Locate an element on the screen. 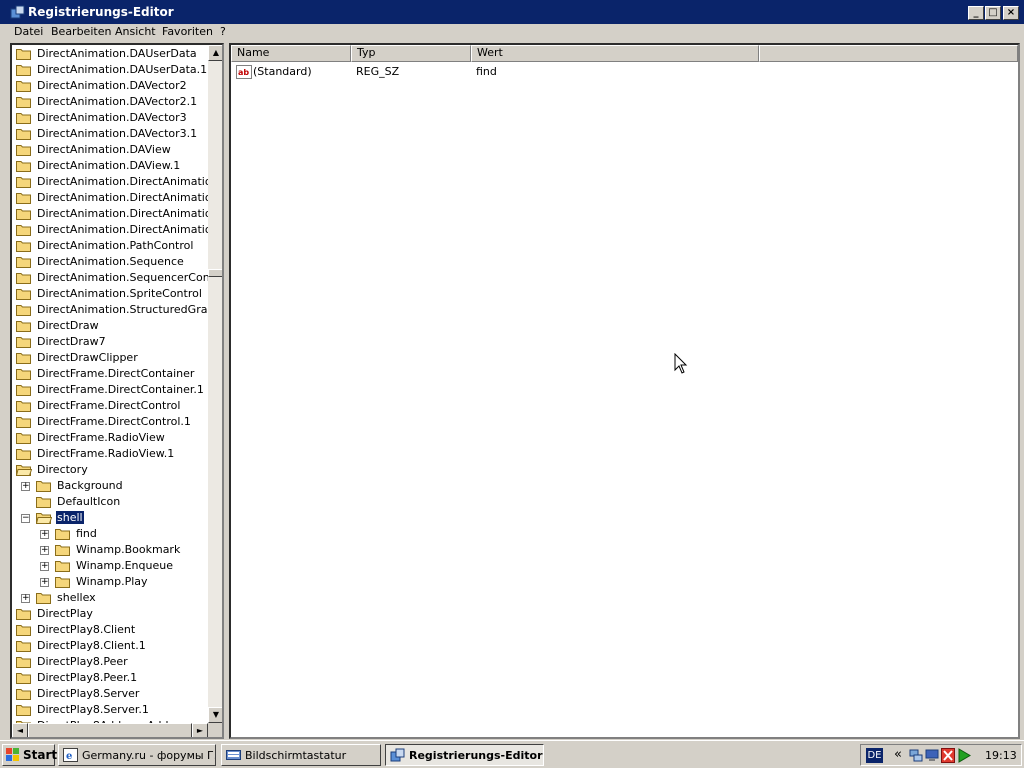  tree-item: DirectDraw is located at coordinates (110, 326).